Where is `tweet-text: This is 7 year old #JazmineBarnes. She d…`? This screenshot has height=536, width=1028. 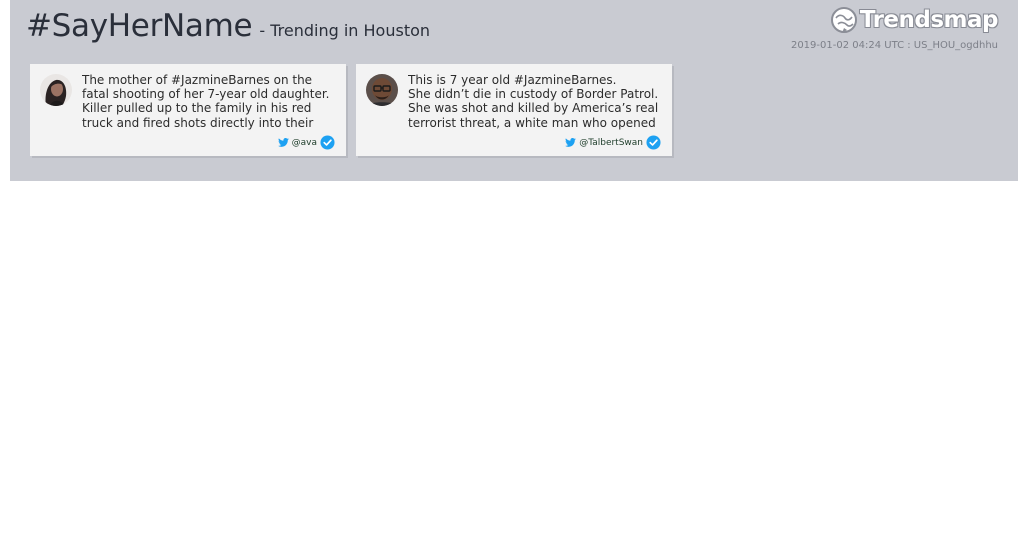
tweet-text: This is 7 year old #JazmineBarnes. She d… is located at coordinates (536, 101).